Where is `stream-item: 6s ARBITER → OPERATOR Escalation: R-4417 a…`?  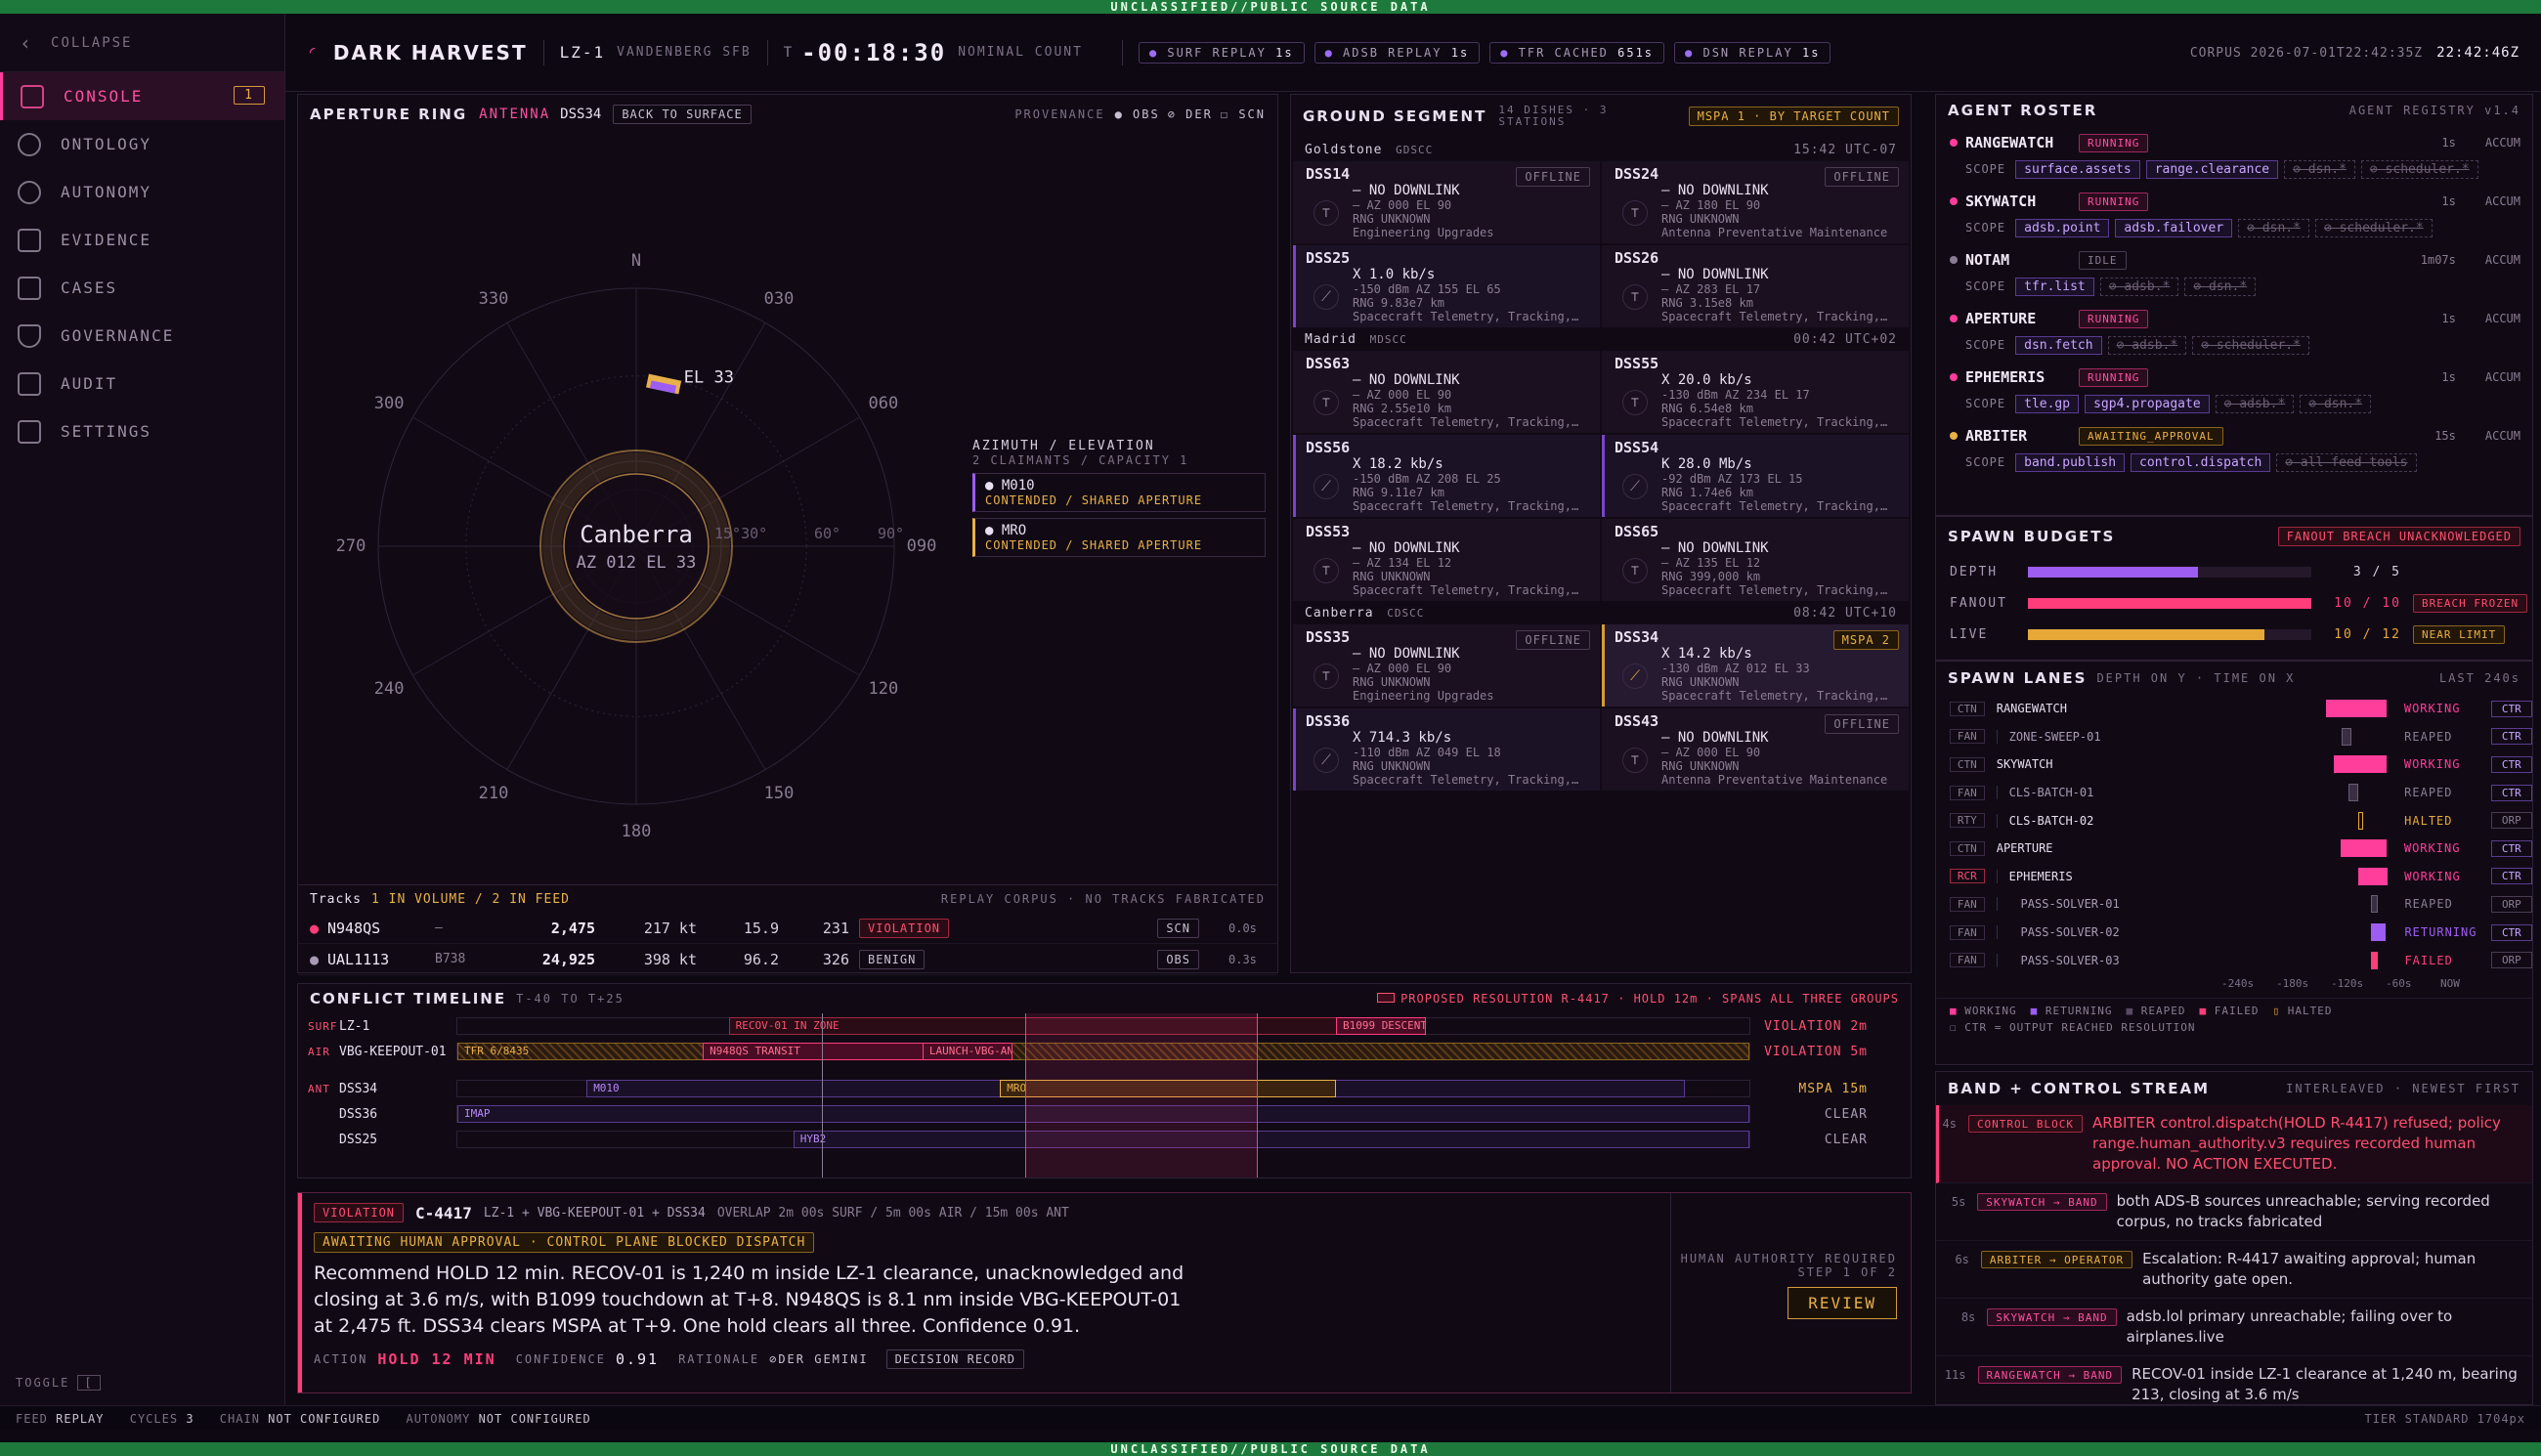 stream-item: 6s ARBITER → OPERATOR Escalation: R-4417 a… is located at coordinates (2234, 1270).